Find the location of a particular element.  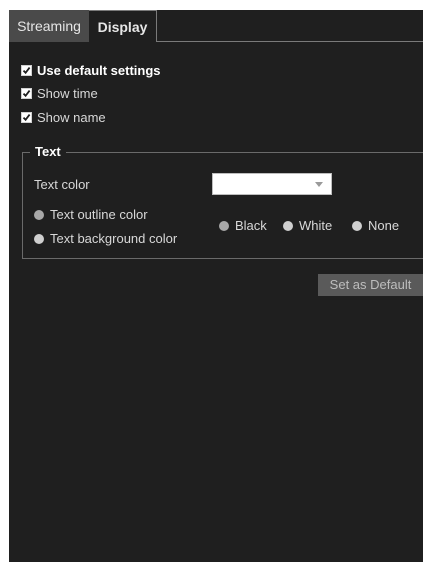

tab-display: Display is located at coordinates (123, 26).